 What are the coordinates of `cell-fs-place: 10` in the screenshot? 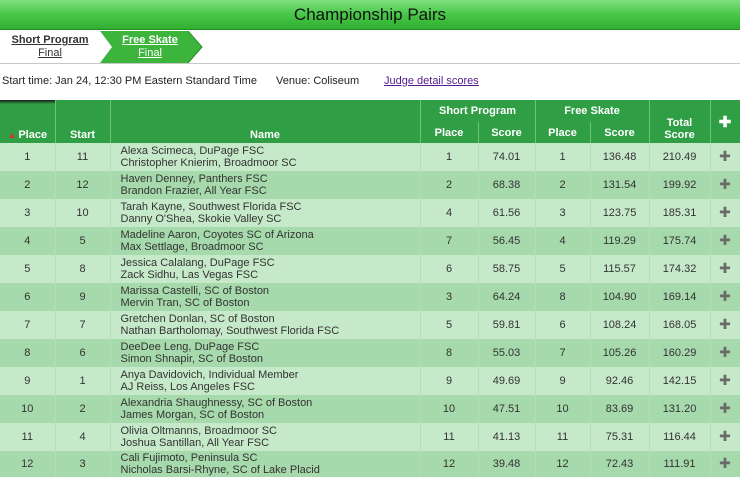 It's located at (563, 409).